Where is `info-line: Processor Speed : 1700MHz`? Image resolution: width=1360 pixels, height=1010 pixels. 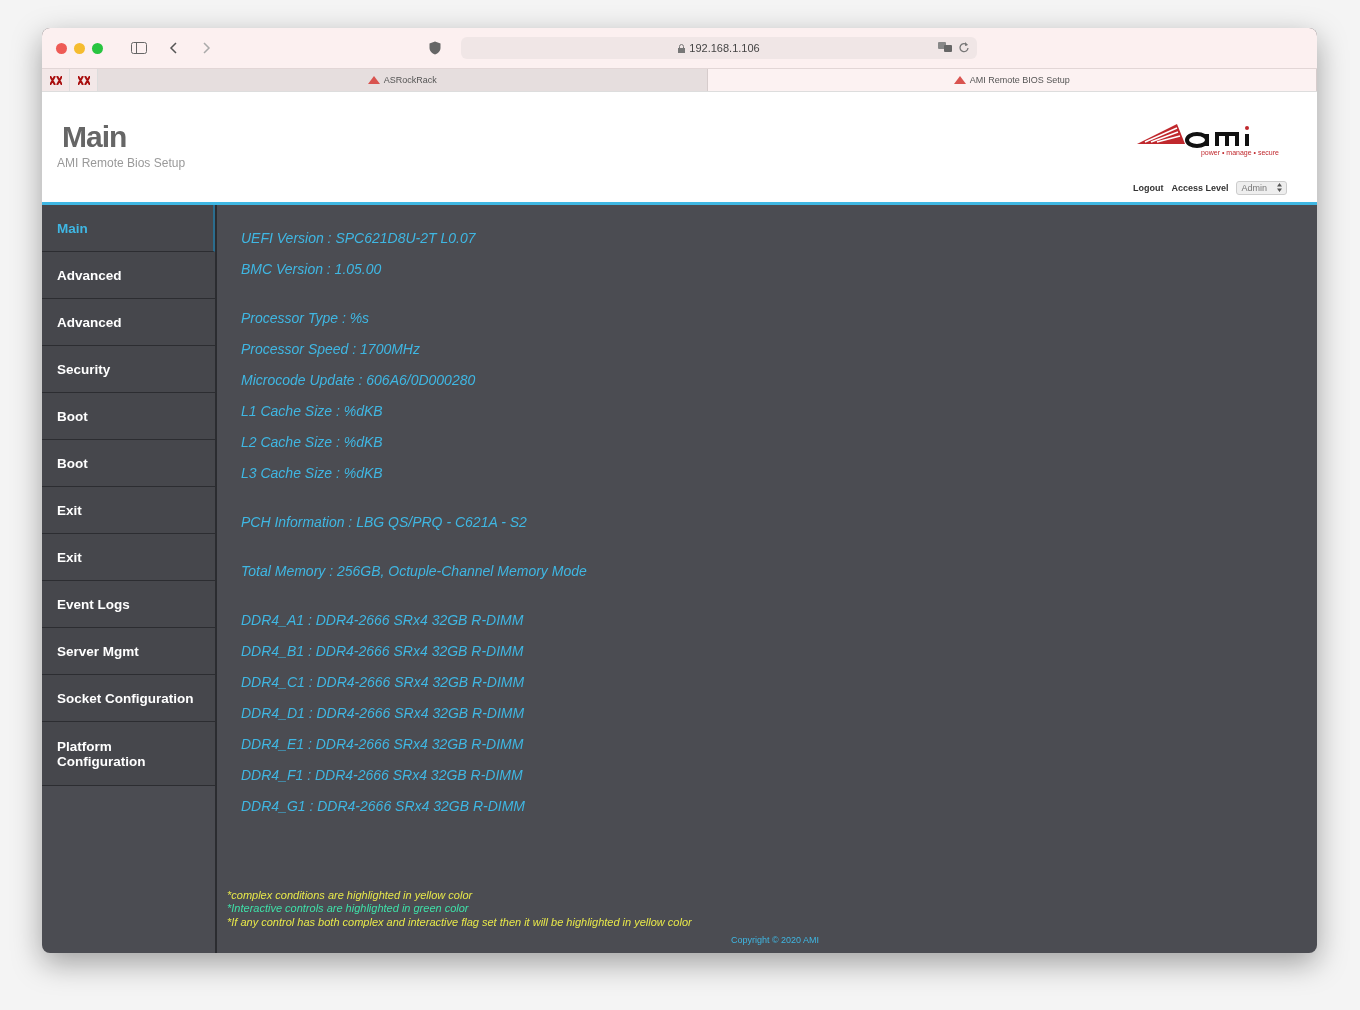
info-line: Processor Speed : 1700MHz is located at coordinates (331, 349).